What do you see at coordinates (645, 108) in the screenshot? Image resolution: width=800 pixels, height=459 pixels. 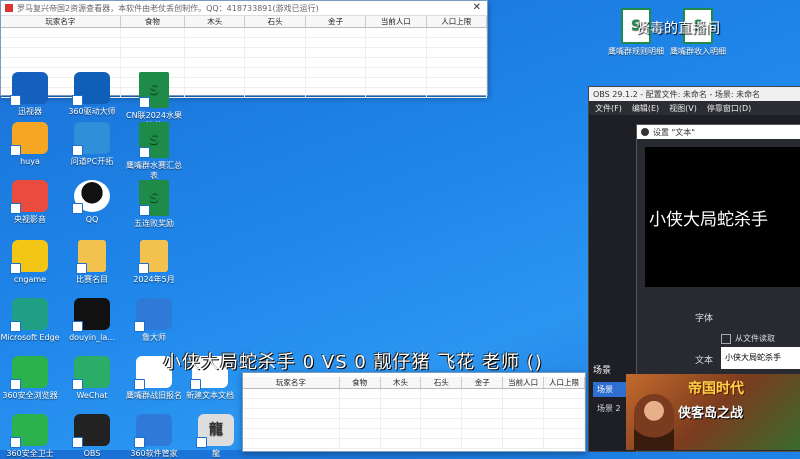 I see `menu-edit: 编辑(E)` at bounding box center [645, 108].